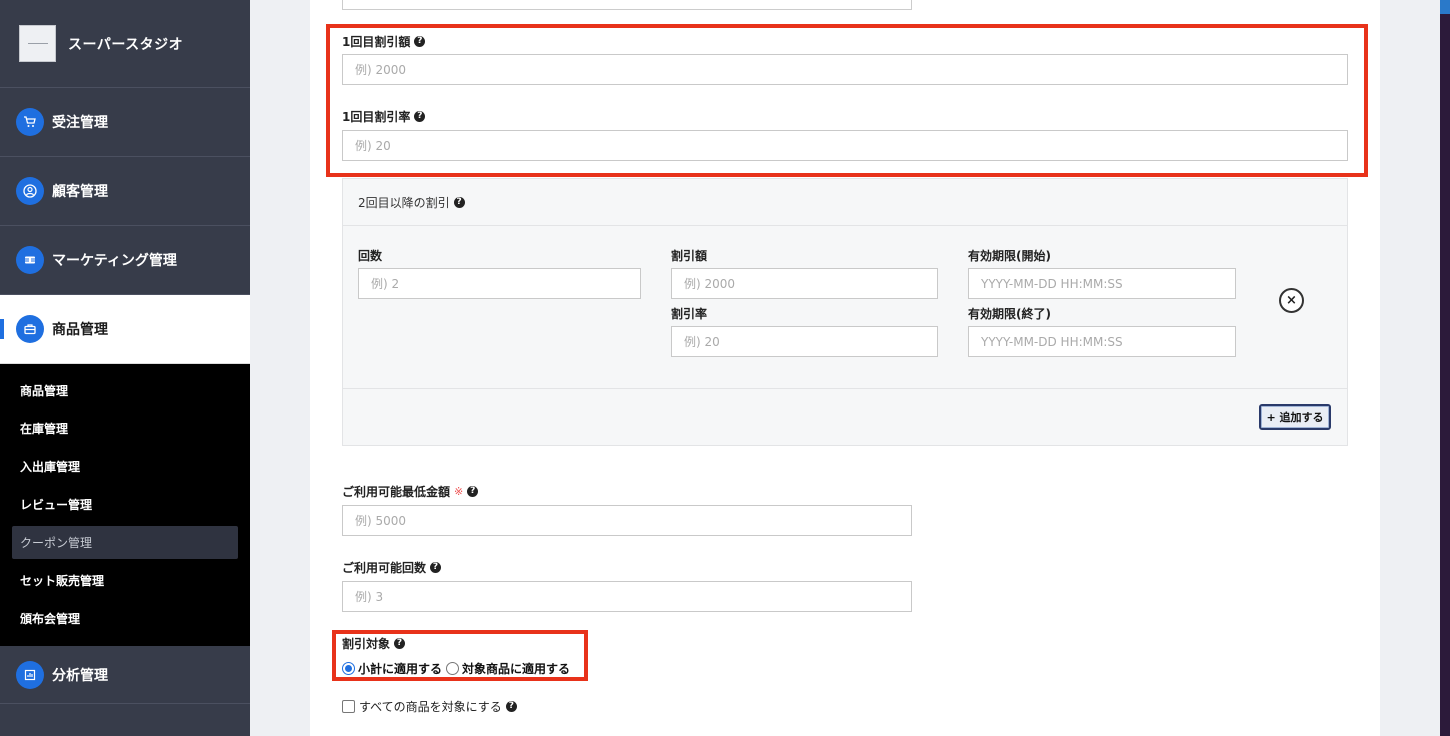 Image resolution: width=1450 pixels, height=736 pixels. Describe the element at coordinates (125, 122) in the screenshot. I see `nav-item-orders: 受注管理` at that location.